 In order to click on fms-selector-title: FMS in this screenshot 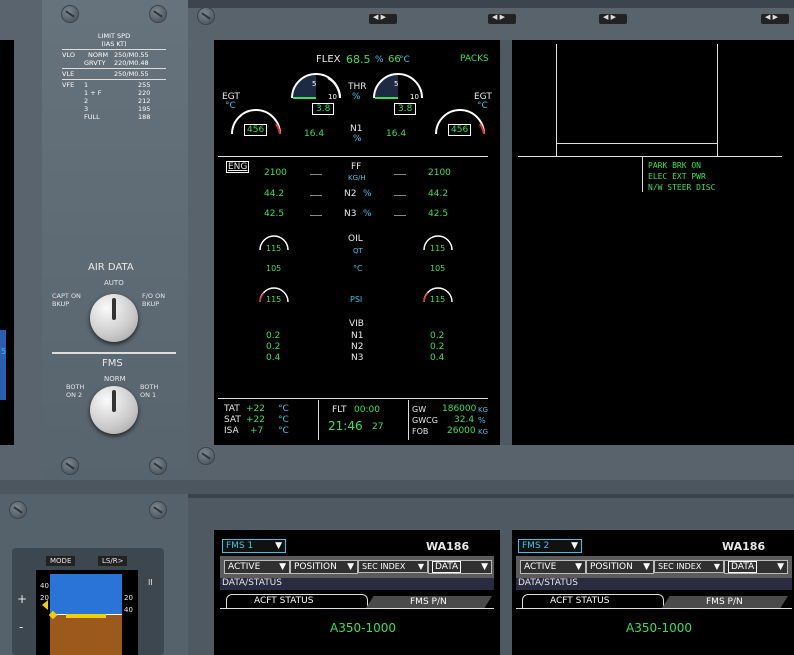, I will do `click(112, 363)`.